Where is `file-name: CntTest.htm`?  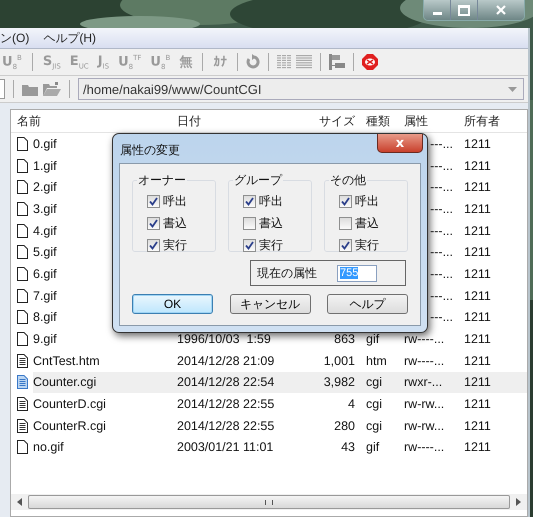 file-name: CntTest.htm is located at coordinates (66, 361).